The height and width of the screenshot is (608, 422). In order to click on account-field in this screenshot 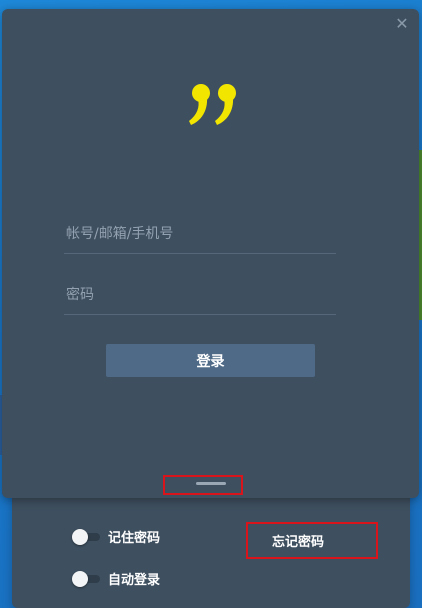, I will do `click(200, 234)`.